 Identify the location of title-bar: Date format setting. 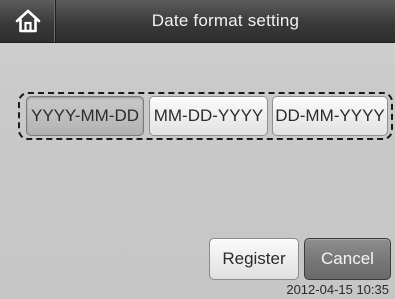
(197, 21).